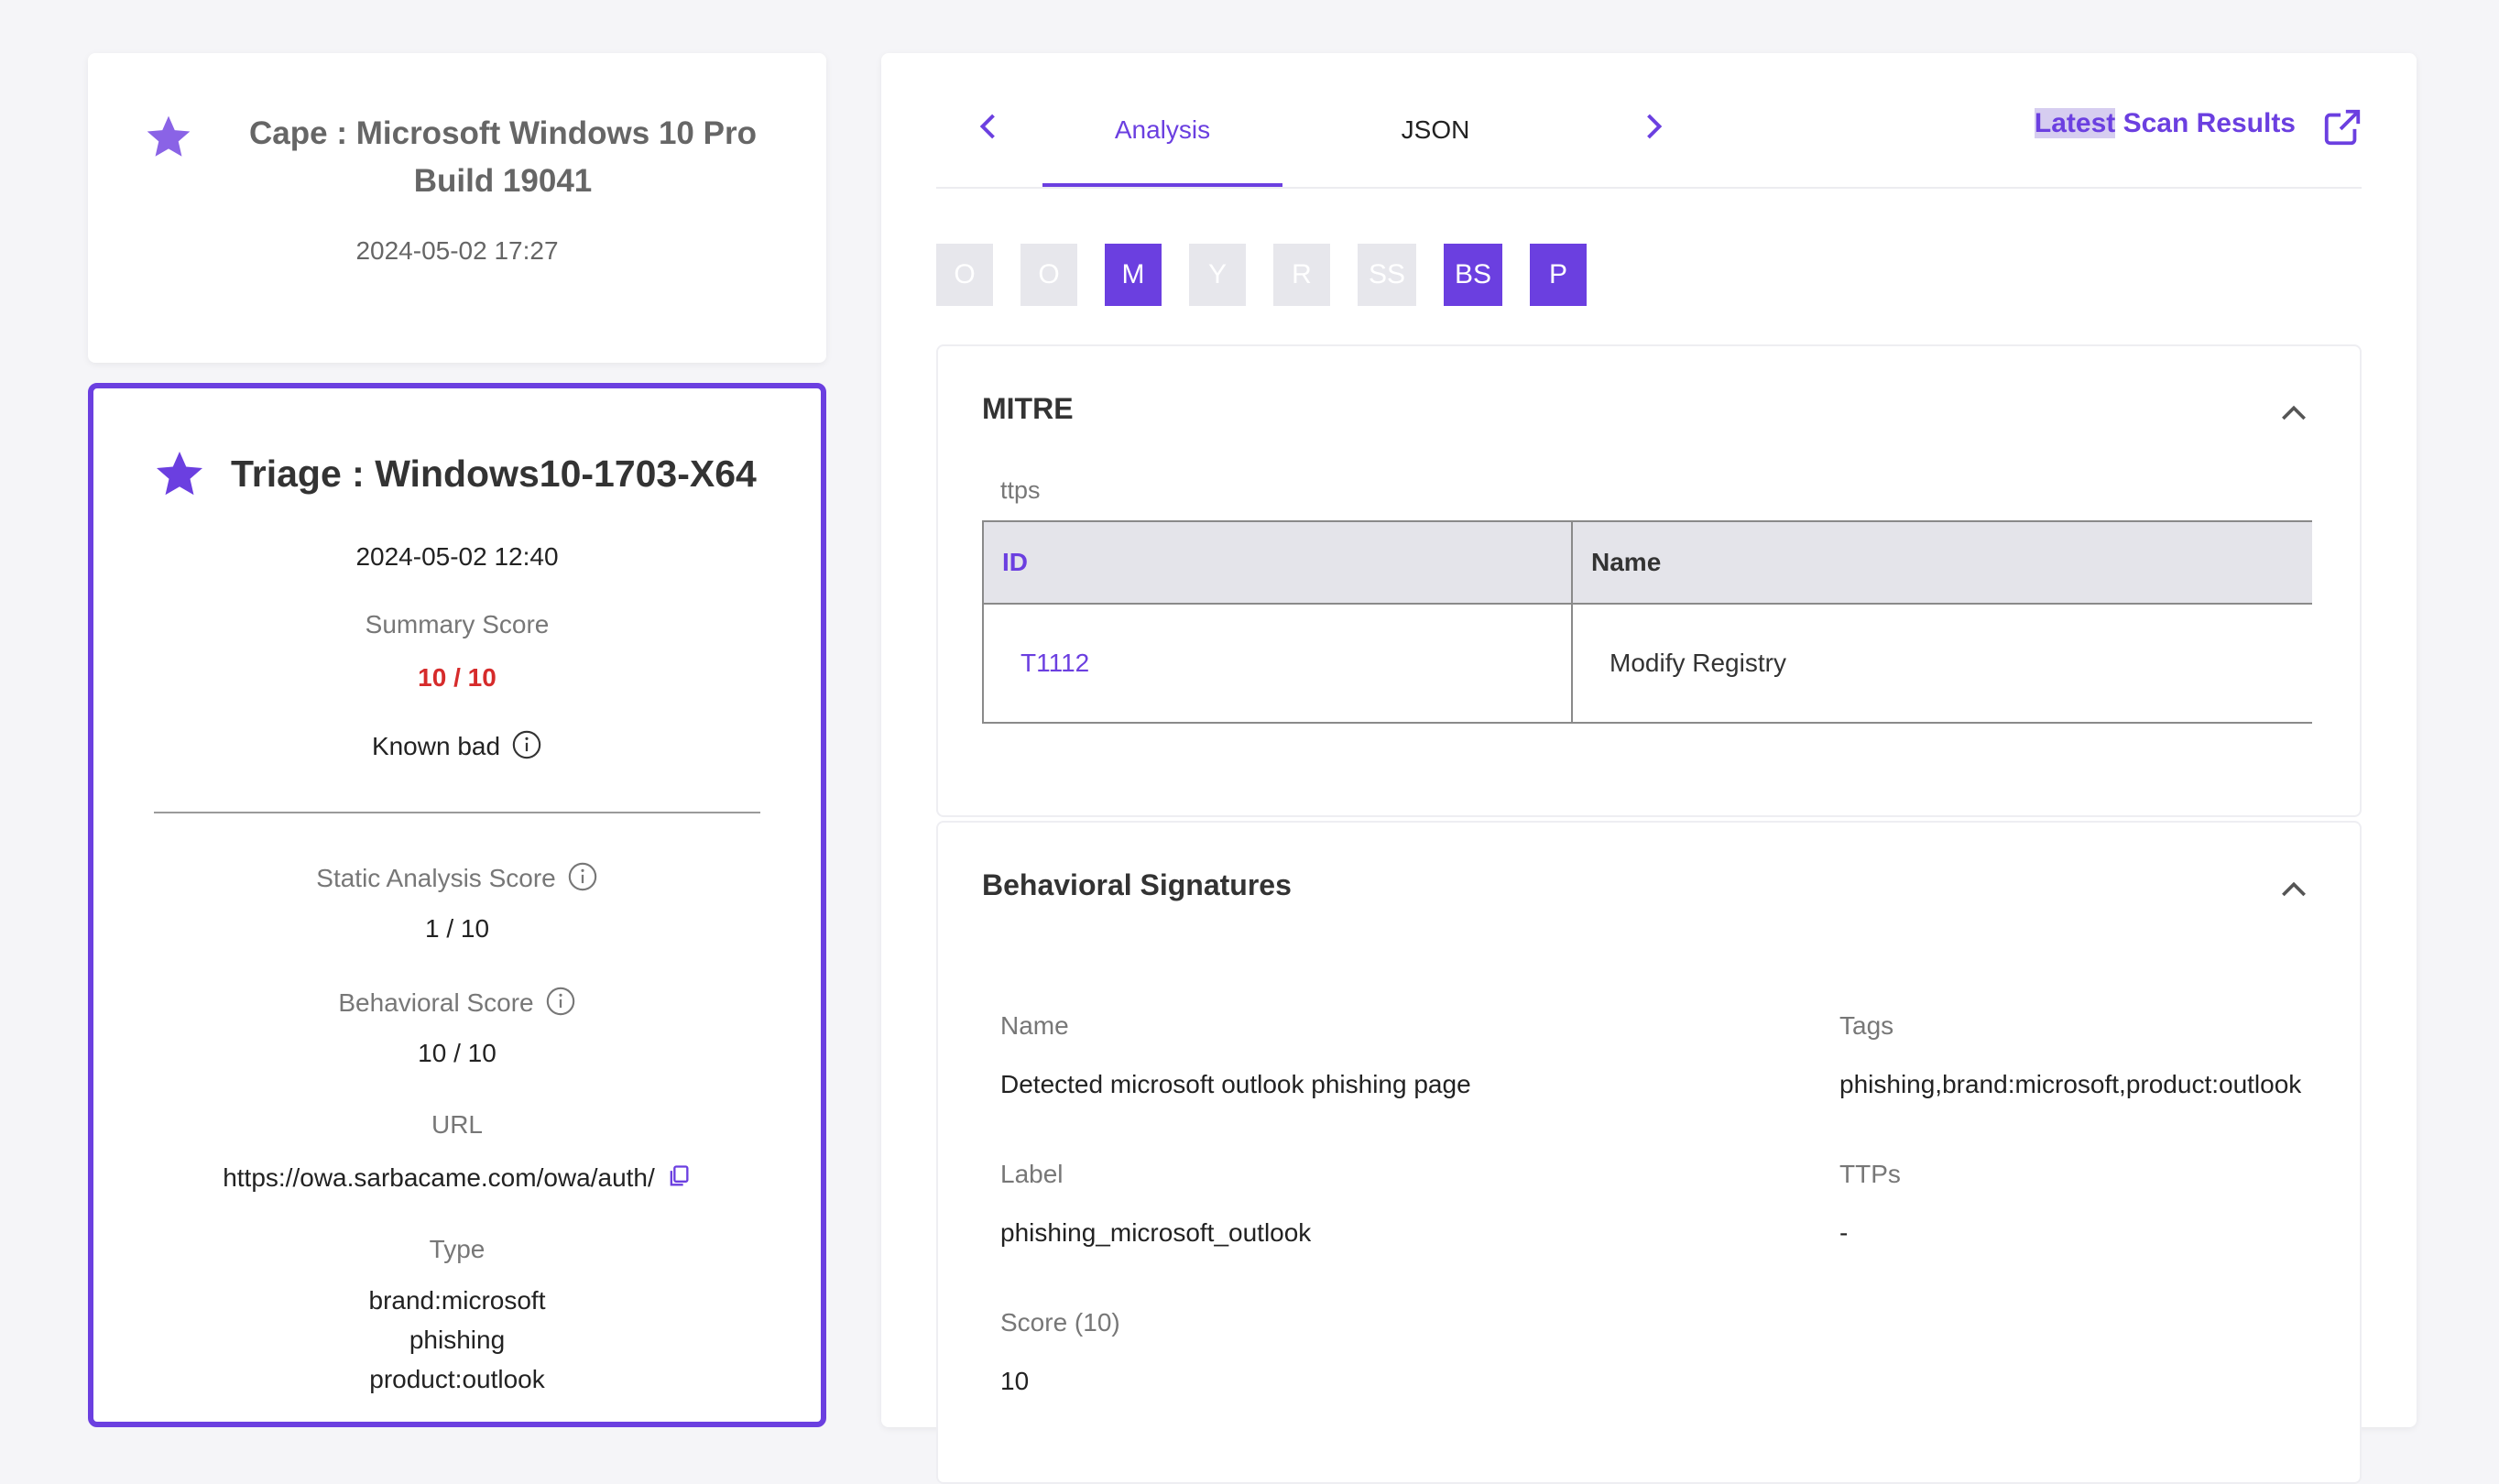 This screenshot has height=1484, width=2499. What do you see at coordinates (1137, 885) in the screenshot?
I see `signatures-title: Behavioral Signatures` at bounding box center [1137, 885].